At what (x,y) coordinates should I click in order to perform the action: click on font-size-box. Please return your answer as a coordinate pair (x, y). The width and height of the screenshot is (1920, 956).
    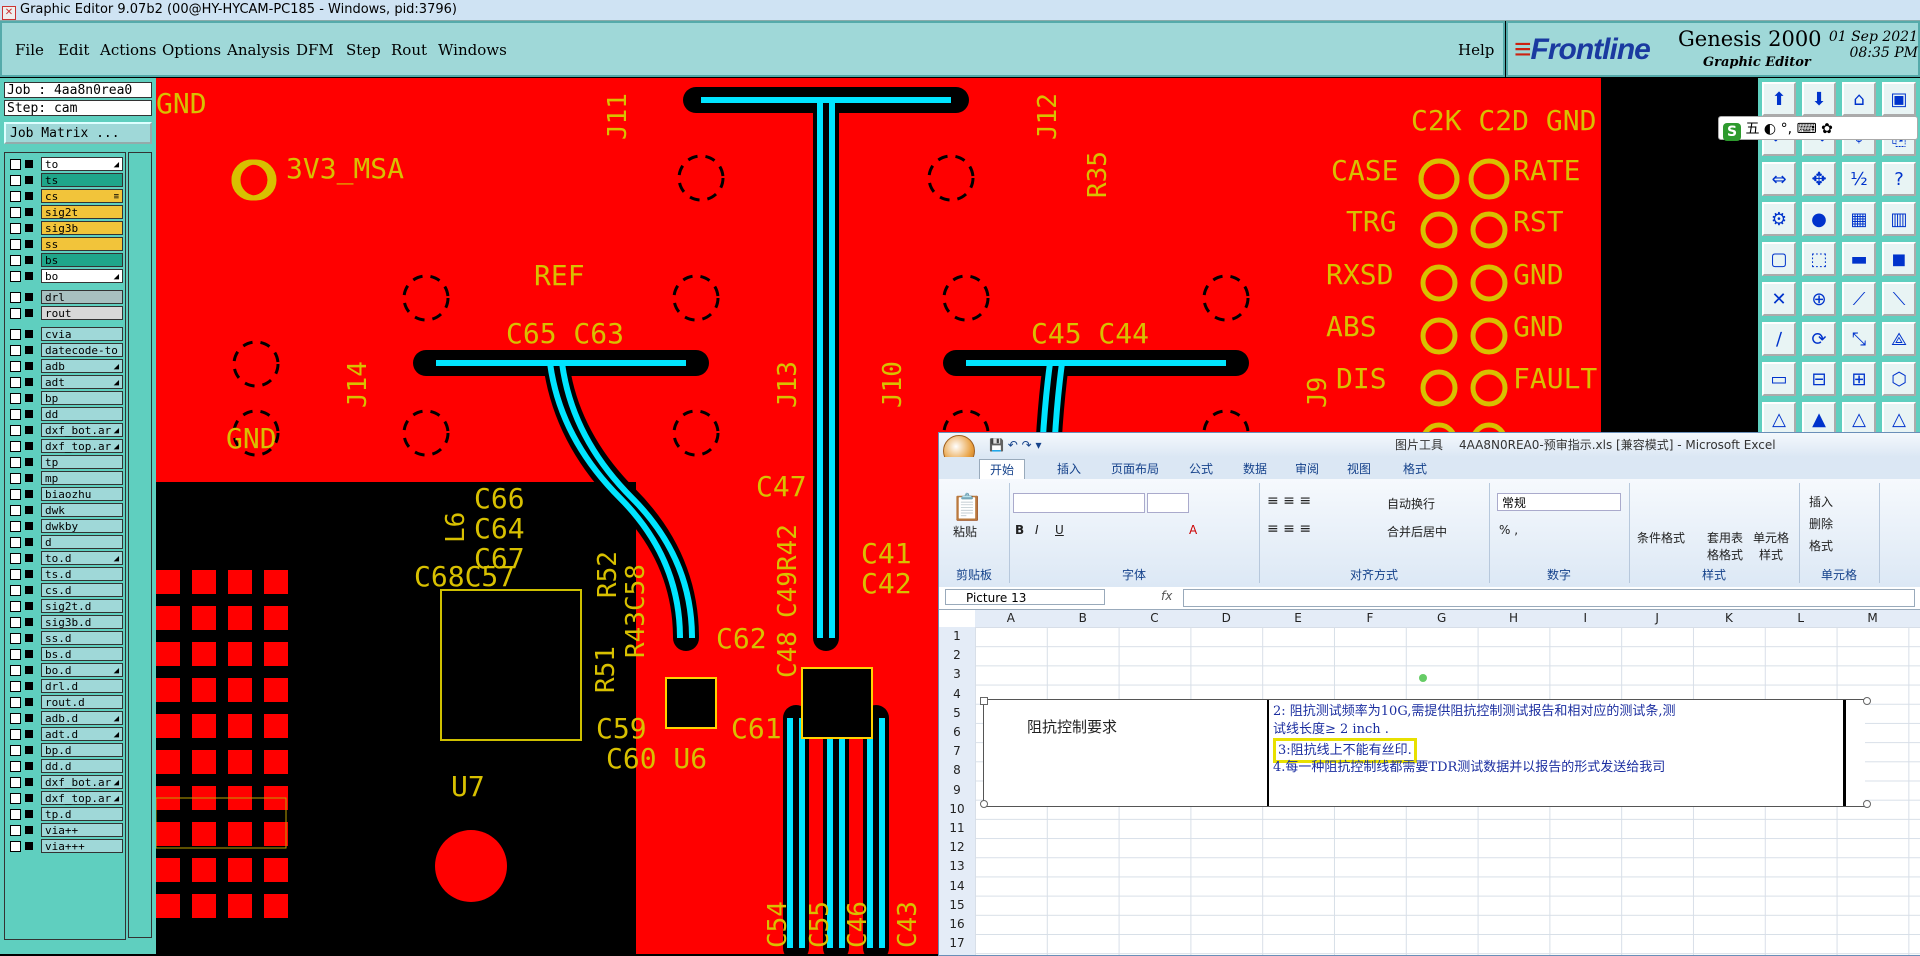
    Looking at the image, I should click on (1168, 503).